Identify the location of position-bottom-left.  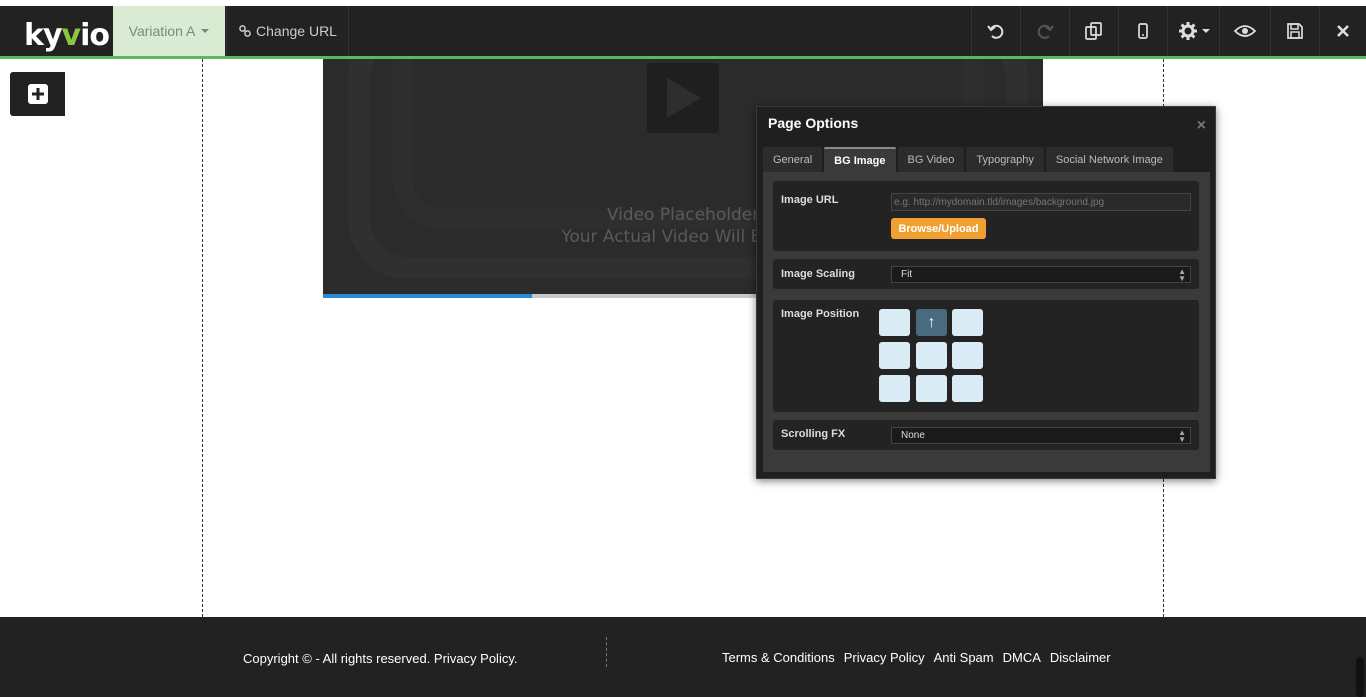
(894, 388).